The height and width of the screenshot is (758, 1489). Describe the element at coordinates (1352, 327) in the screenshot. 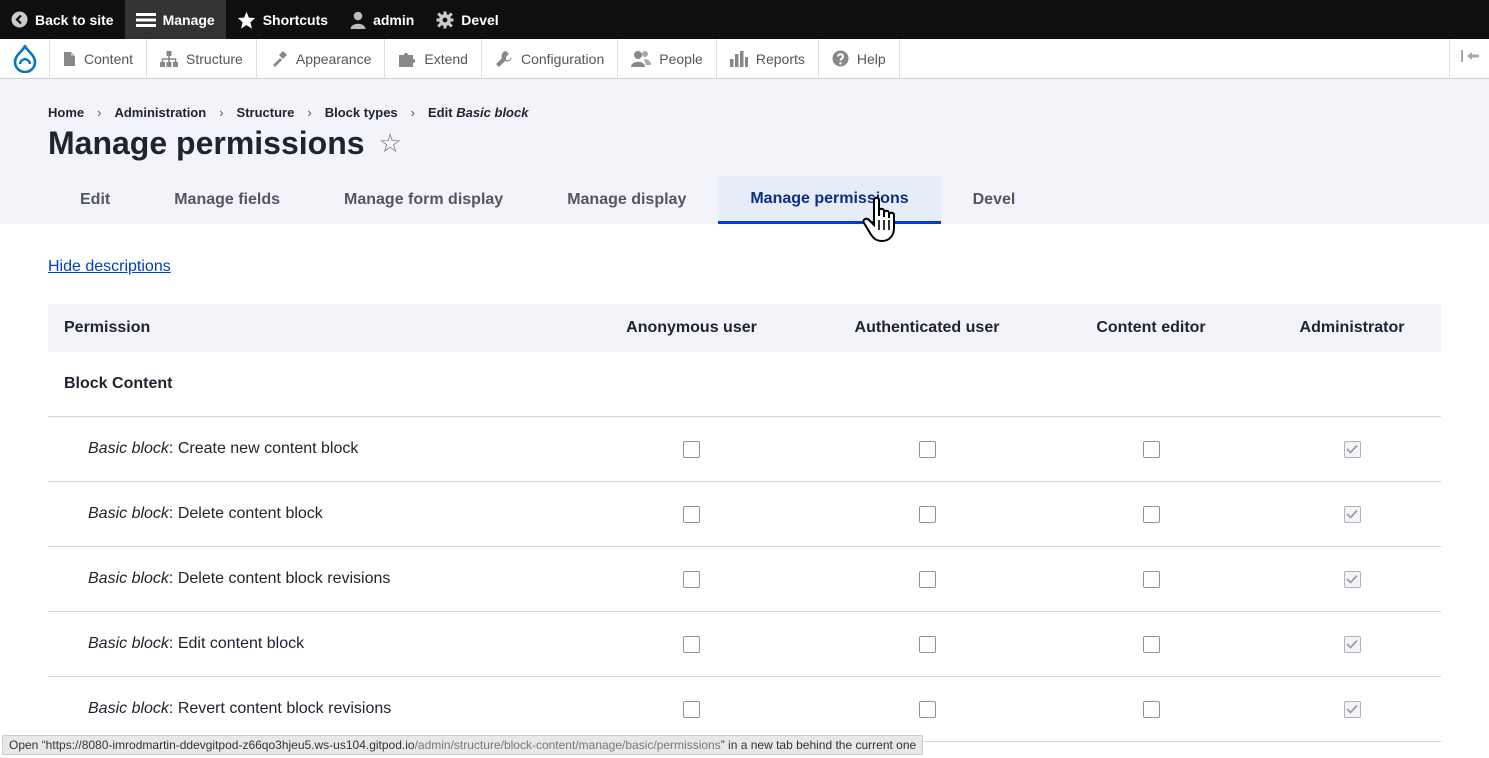

I see `header-administrator: Administrator` at that location.